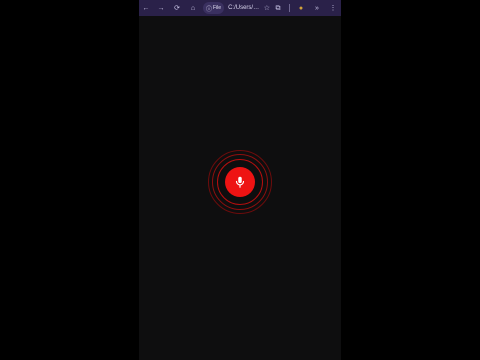  I want to click on home-button: ⌂, so click(193, 8).